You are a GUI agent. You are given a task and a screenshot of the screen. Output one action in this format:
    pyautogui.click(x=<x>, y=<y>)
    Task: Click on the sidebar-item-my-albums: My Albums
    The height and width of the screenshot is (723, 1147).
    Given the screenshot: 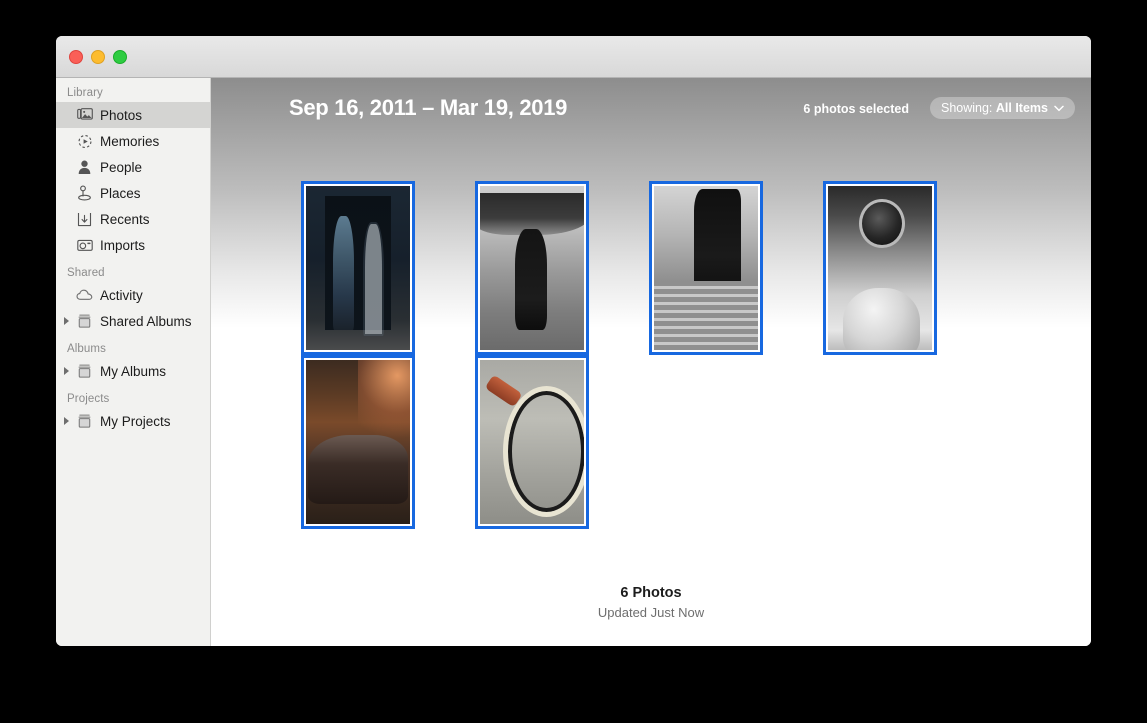 What is the action you would take?
    pyautogui.click(x=133, y=371)
    